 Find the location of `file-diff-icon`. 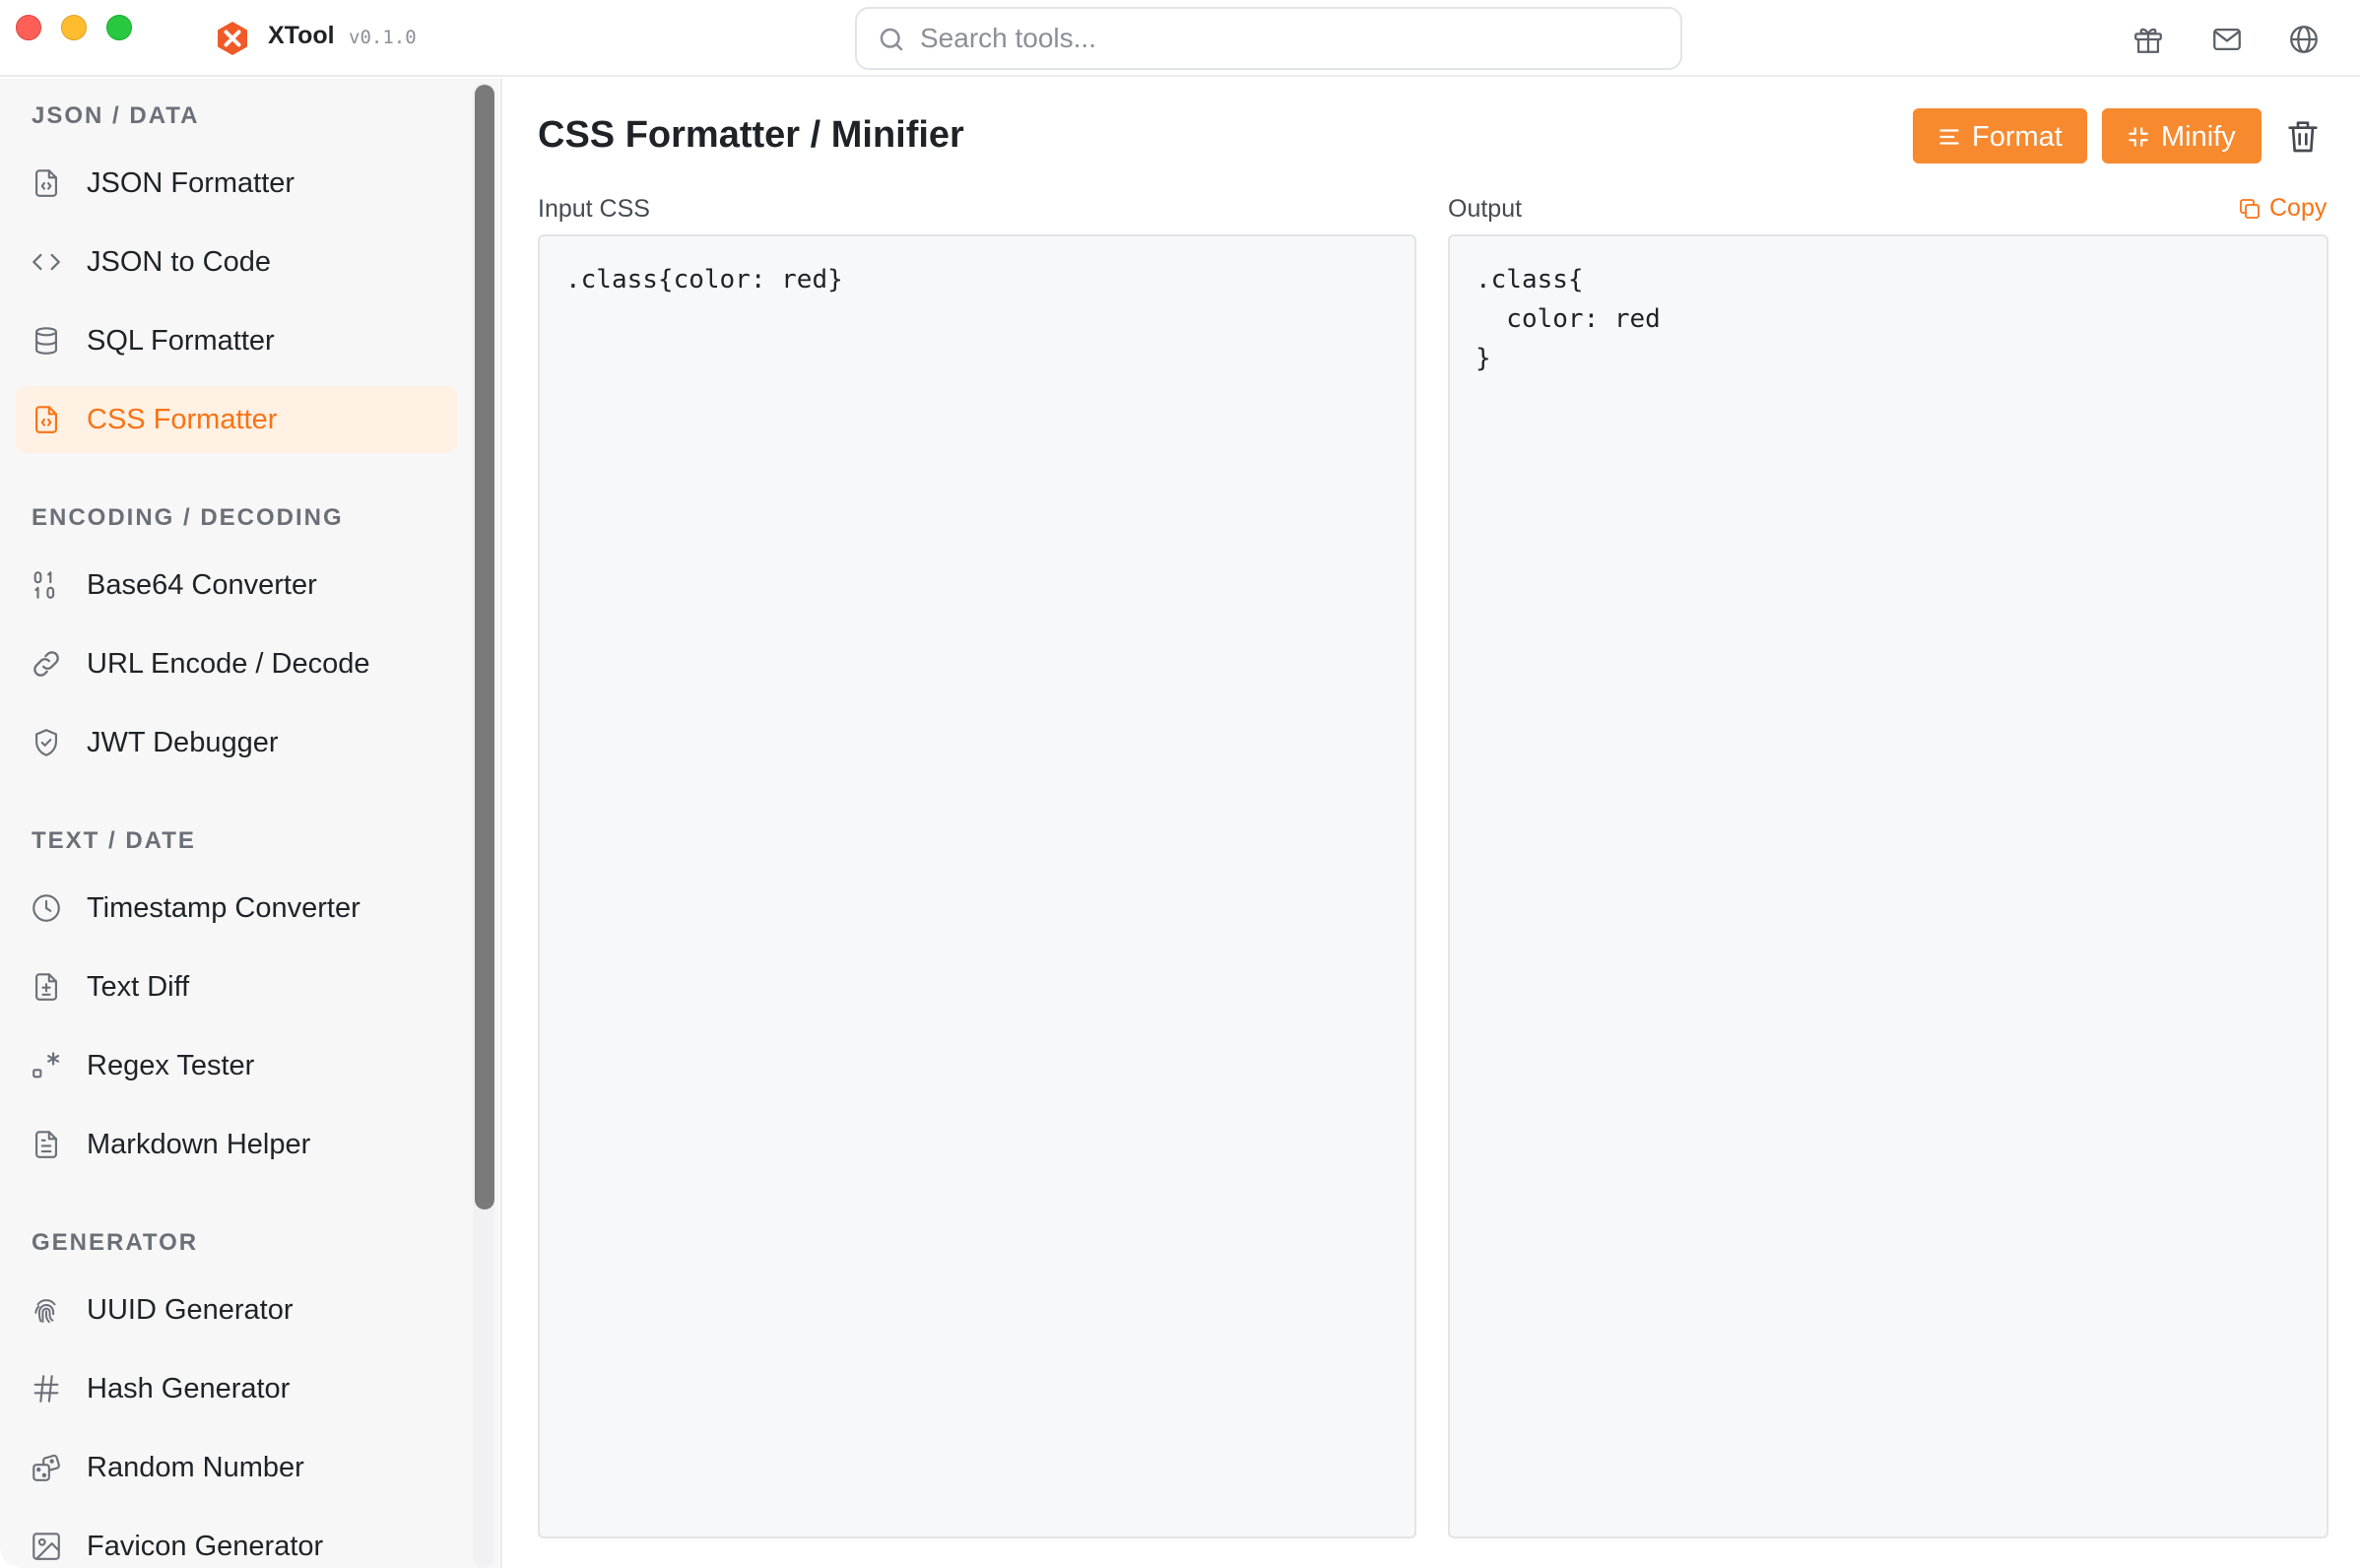

file-diff-icon is located at coordinates (46, 987).